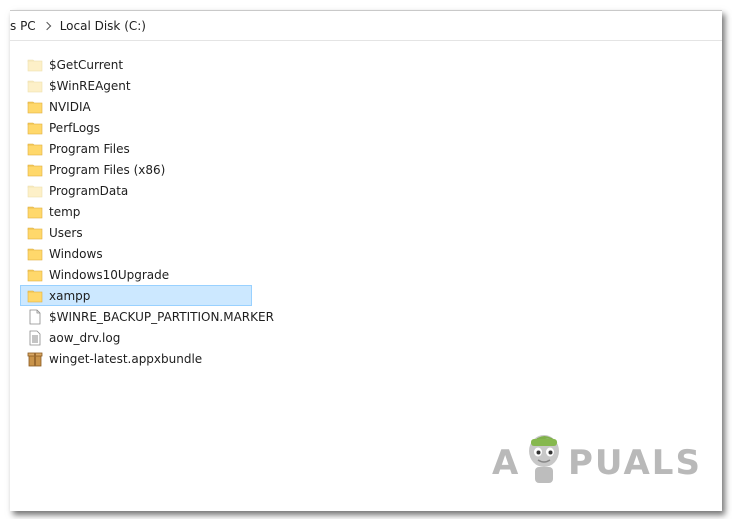 Image resolution: width=732 pixels, height=519 pixels. Describe the element at coordinates (46, 25) in the screenshot. I see `chevron-right-icon` at that location.